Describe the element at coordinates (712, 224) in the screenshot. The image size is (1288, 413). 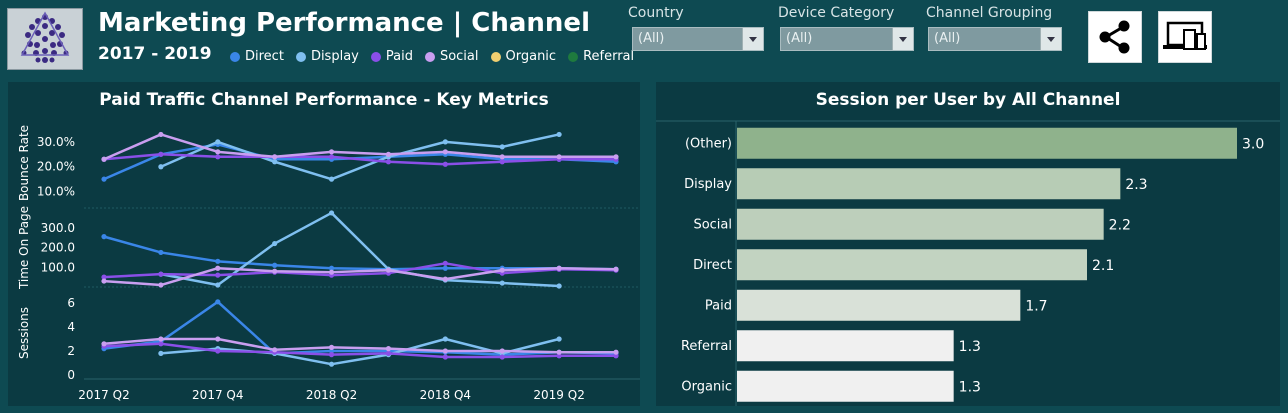
I see `category-label: Social` at that location.